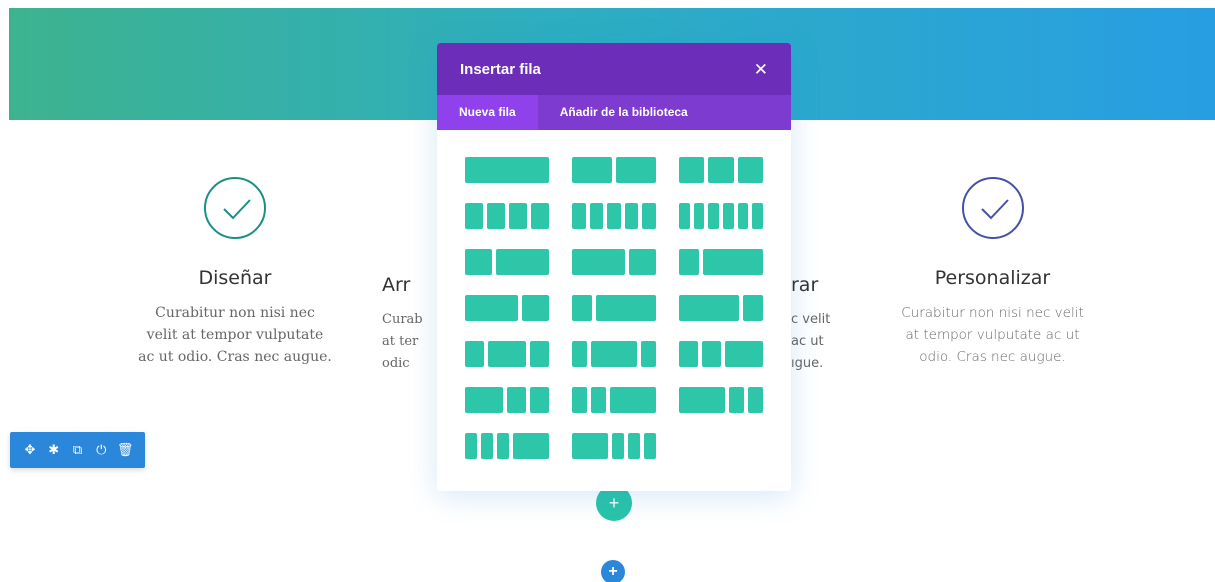 This screenshot has height=582, width=1215. I want to click on tab-add-from-library: Añadir de la biblioteca, so click(624, 112).